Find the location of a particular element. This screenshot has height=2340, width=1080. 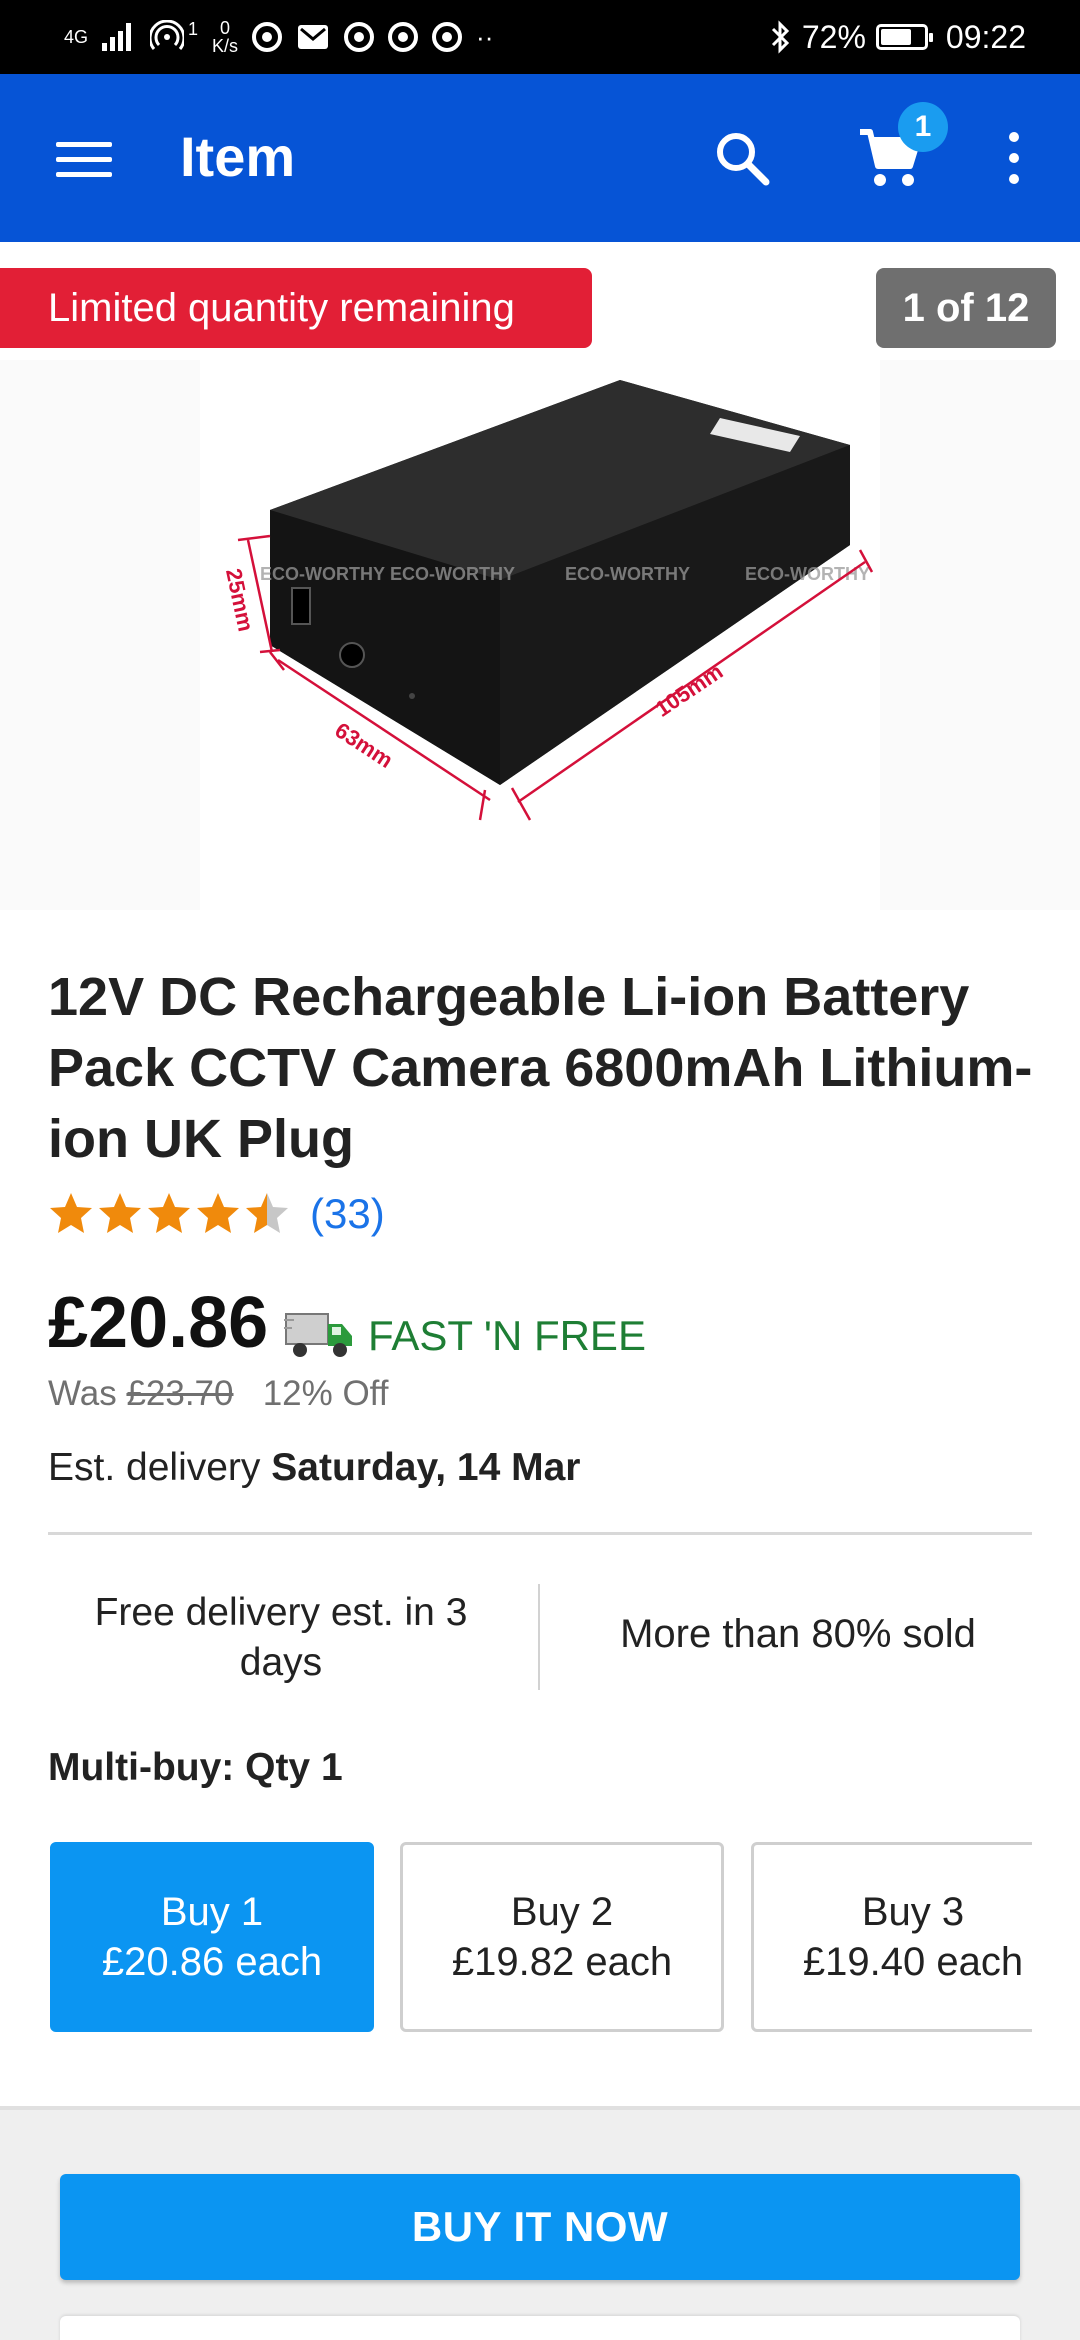

image-counter: 1 of 12 is located at coordinates (966, 308).